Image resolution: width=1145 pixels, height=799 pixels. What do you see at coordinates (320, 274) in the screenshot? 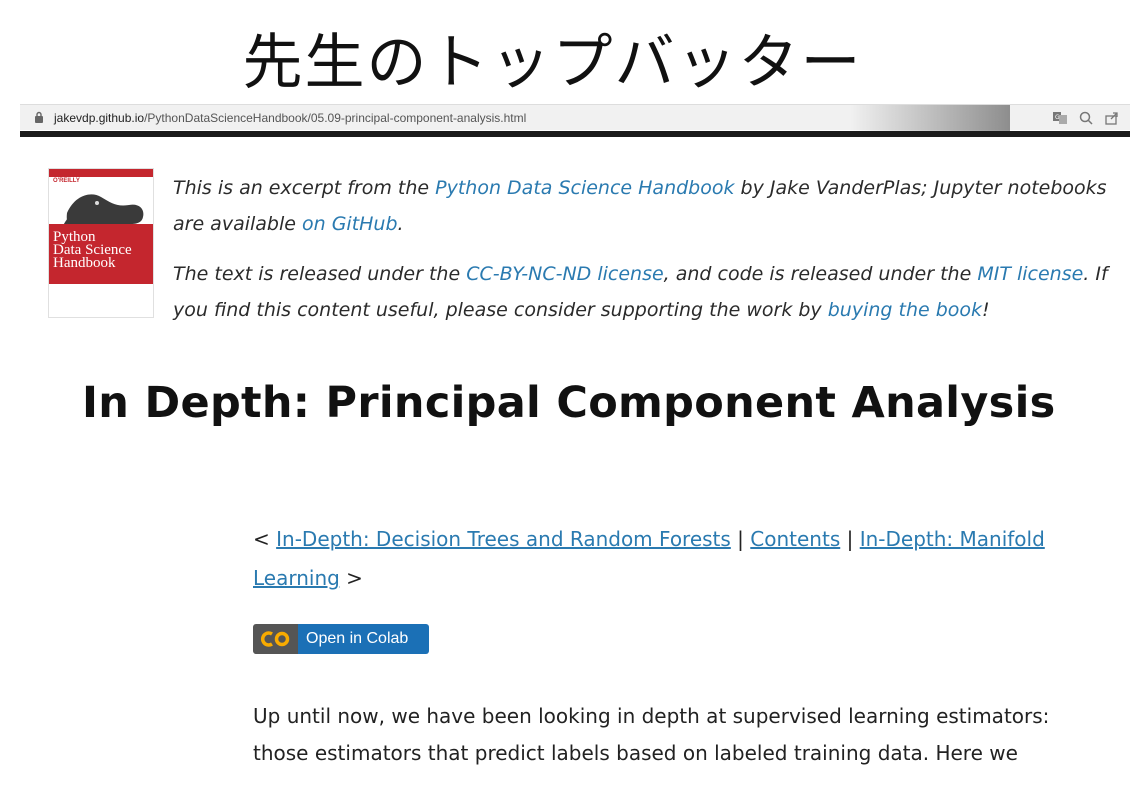
I see `intro-text-span: The text is released under the` at bounding box center [320, 274].